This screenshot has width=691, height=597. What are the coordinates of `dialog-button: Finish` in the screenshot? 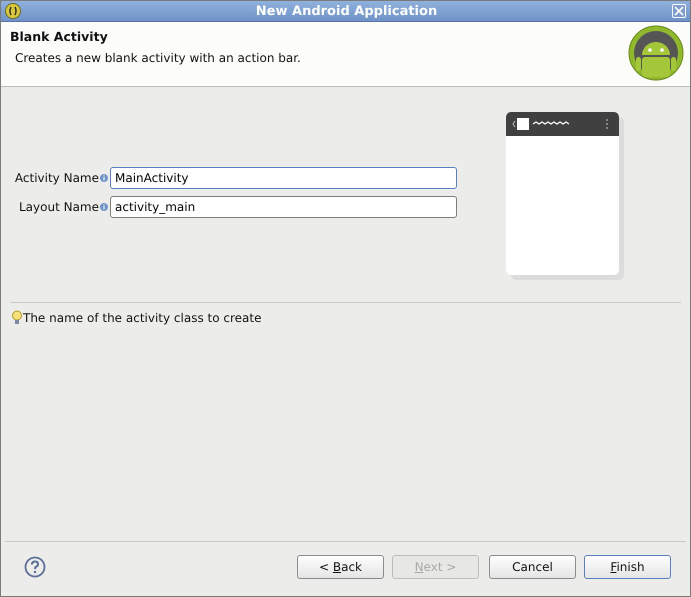 It's located at (627, 567).